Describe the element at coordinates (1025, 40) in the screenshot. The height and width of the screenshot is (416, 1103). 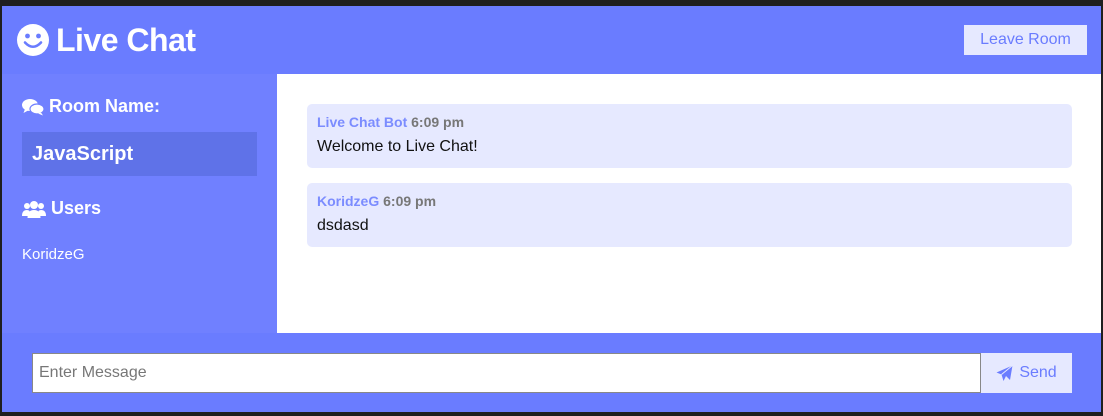
I see `leave-room-button: Leave Room` at that location.